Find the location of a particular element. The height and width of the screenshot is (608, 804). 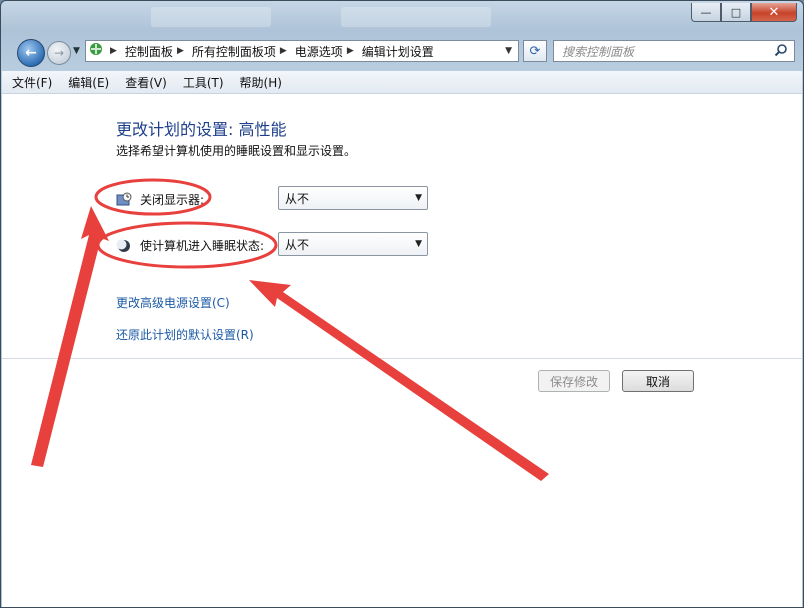

menu-view: 查看(V) is located at coordinates (146, 82).